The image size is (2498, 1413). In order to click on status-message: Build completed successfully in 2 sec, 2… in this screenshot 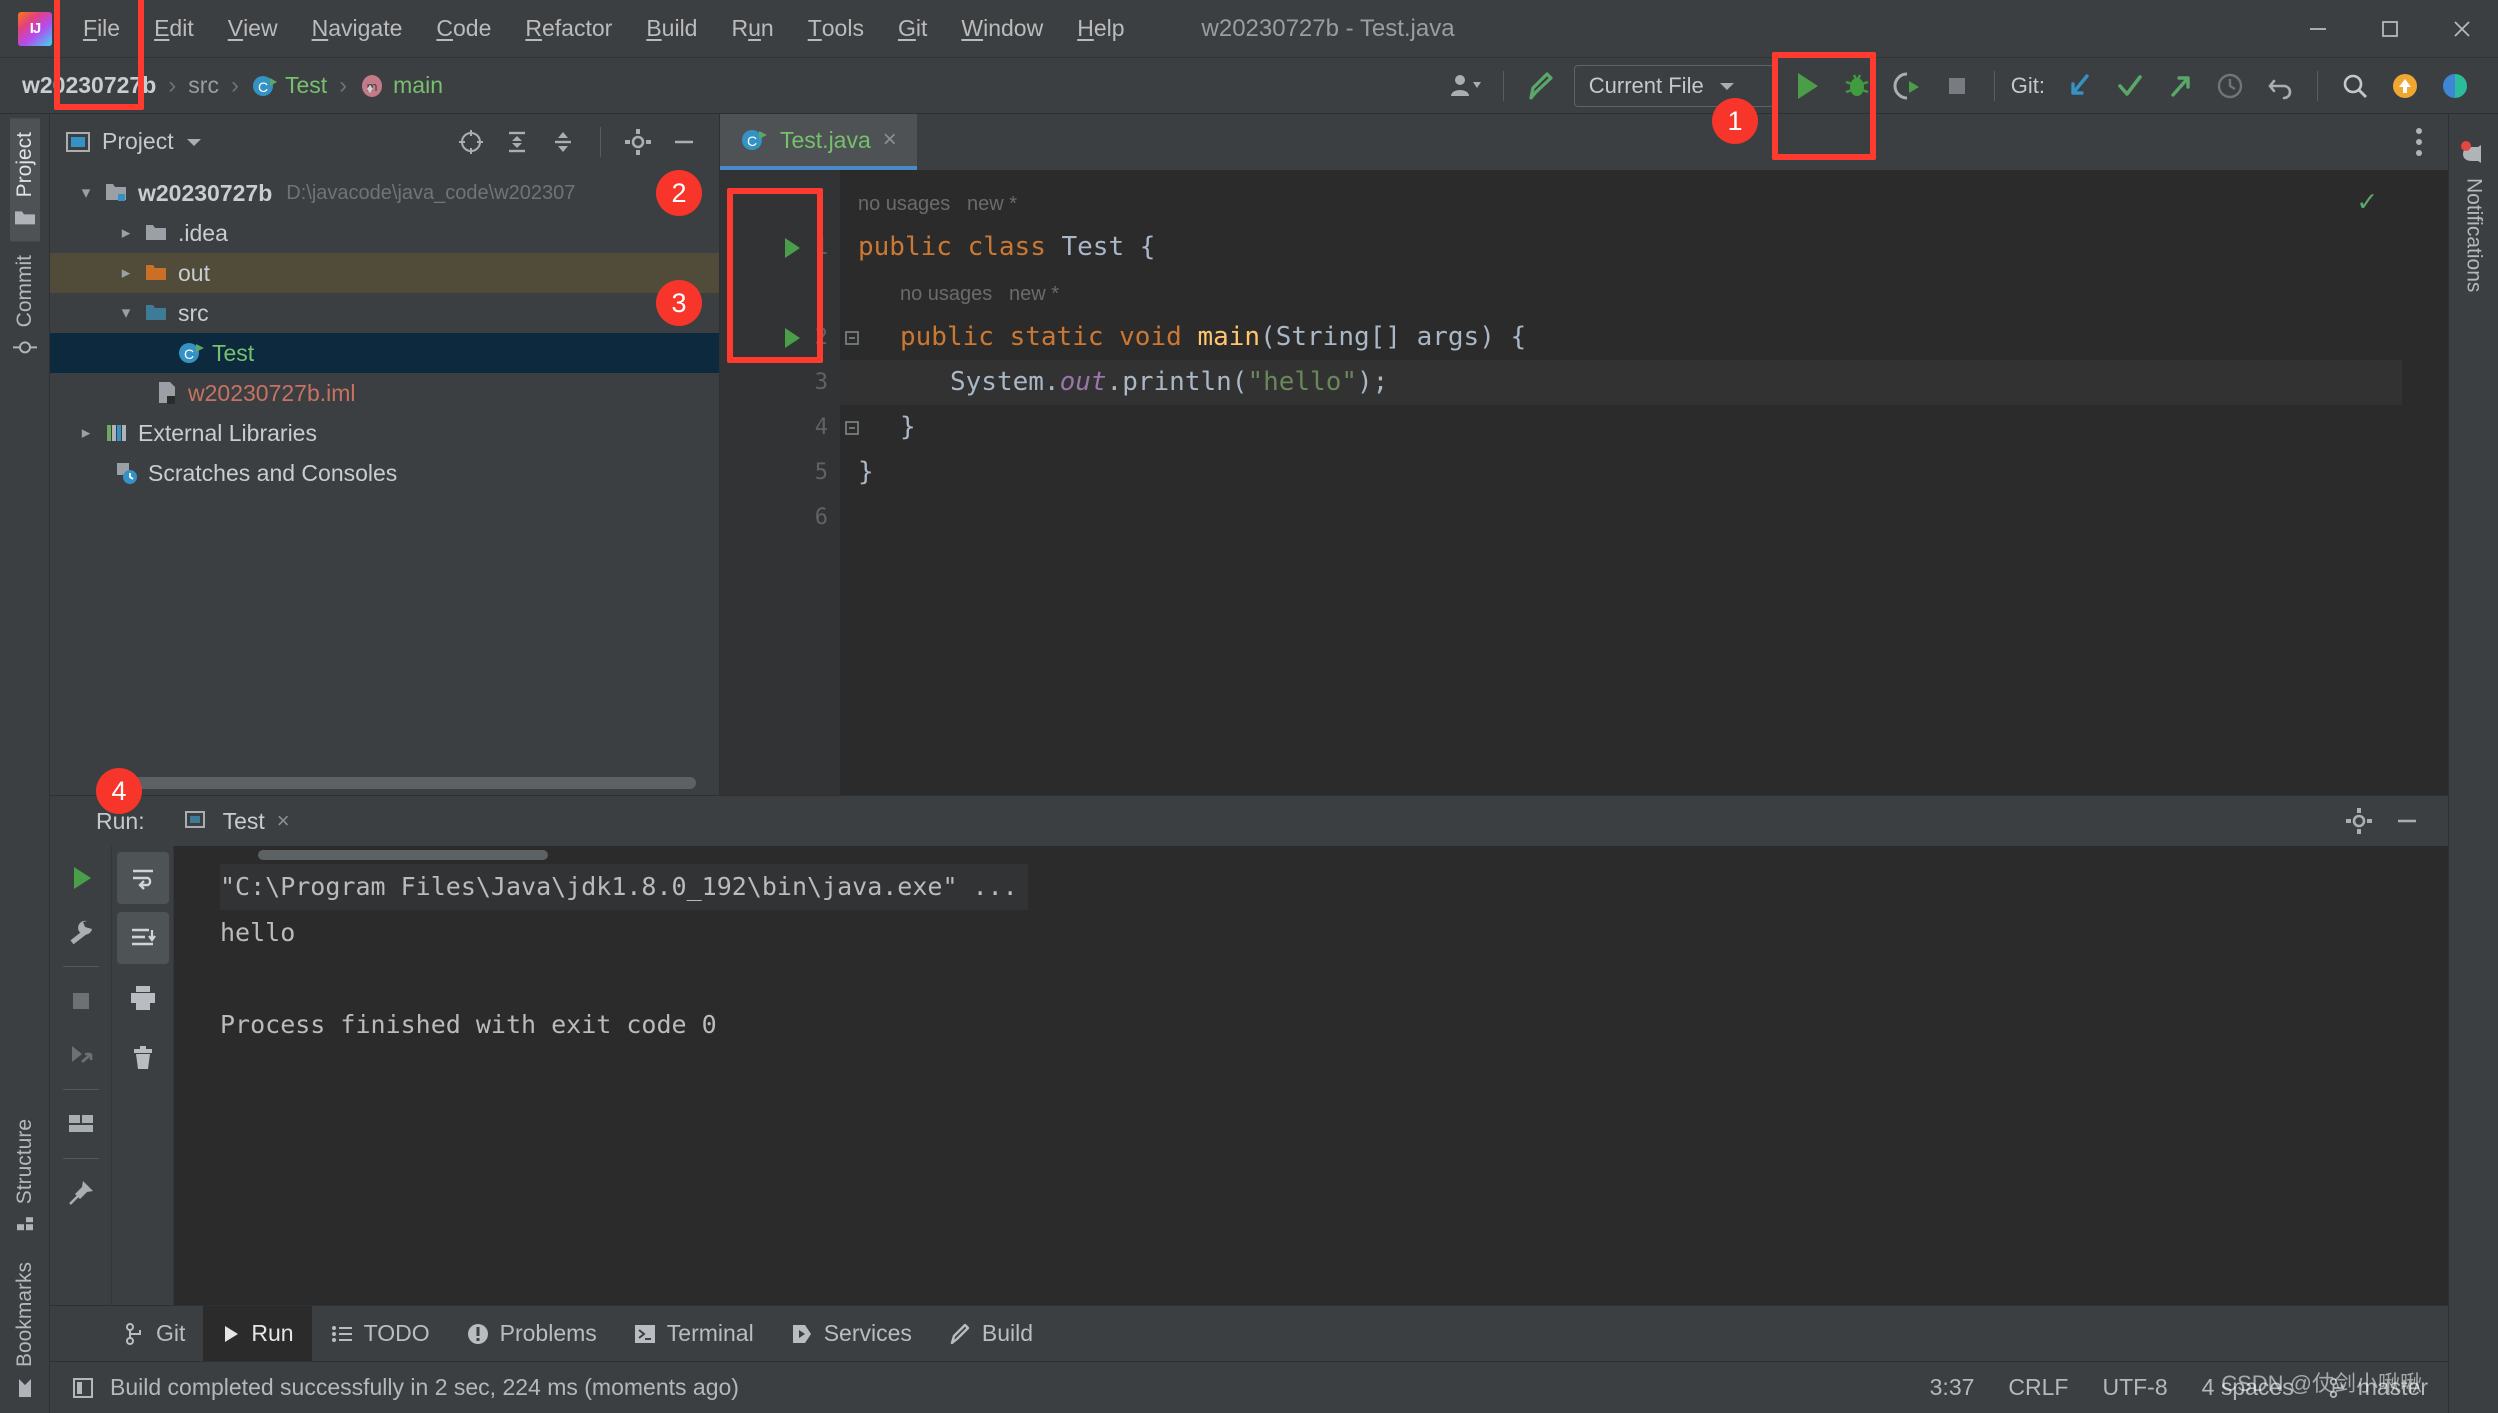, I will do `click(424, 1387)`.